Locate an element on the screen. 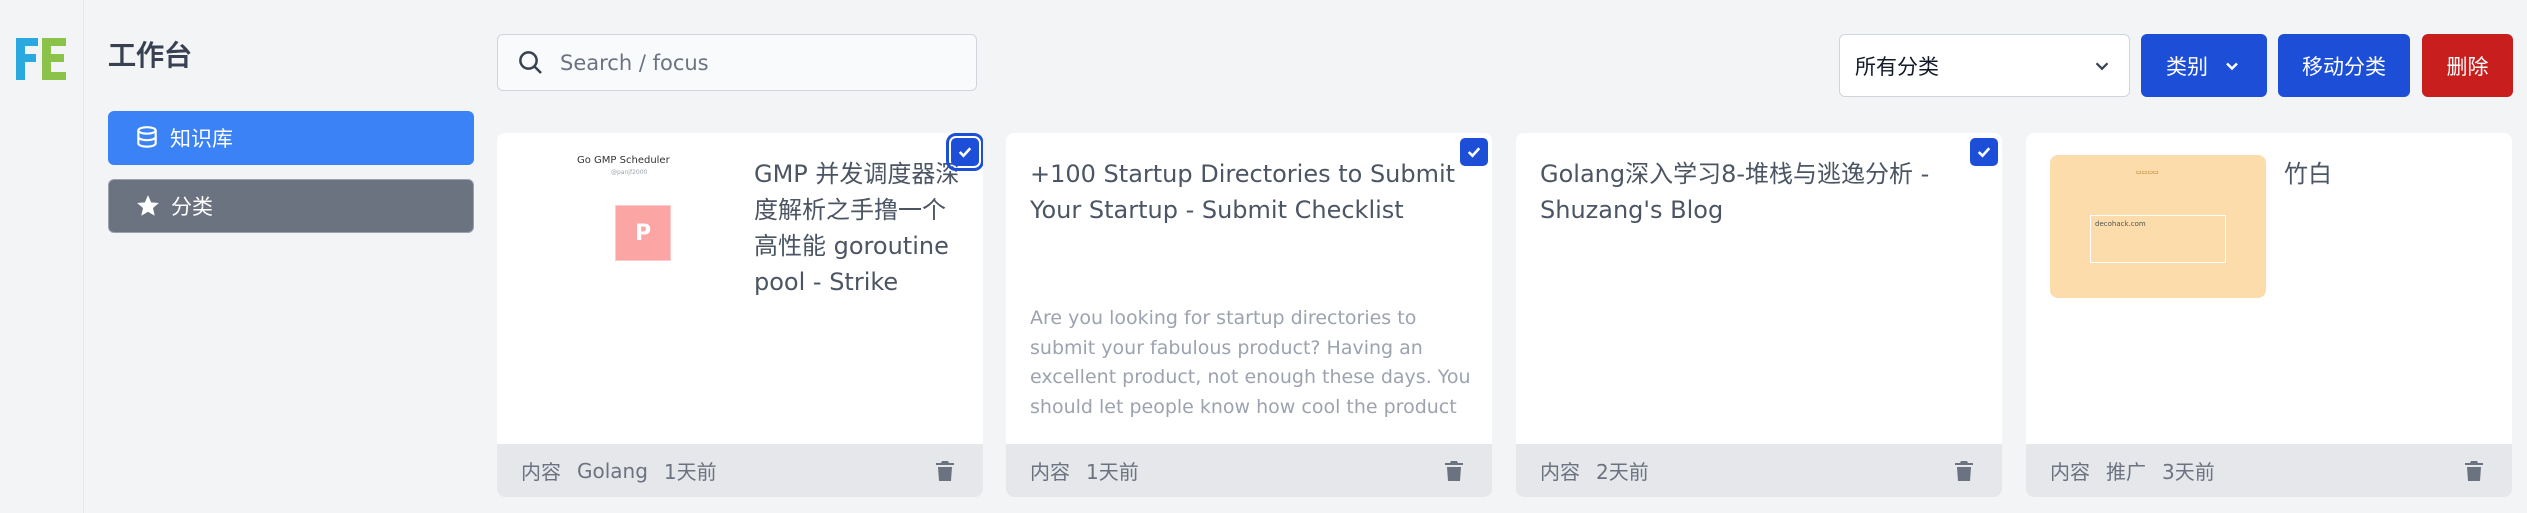 The image size is (2527, 513). sidebar-item-label: 分类 is located at coordinates (192, 207).